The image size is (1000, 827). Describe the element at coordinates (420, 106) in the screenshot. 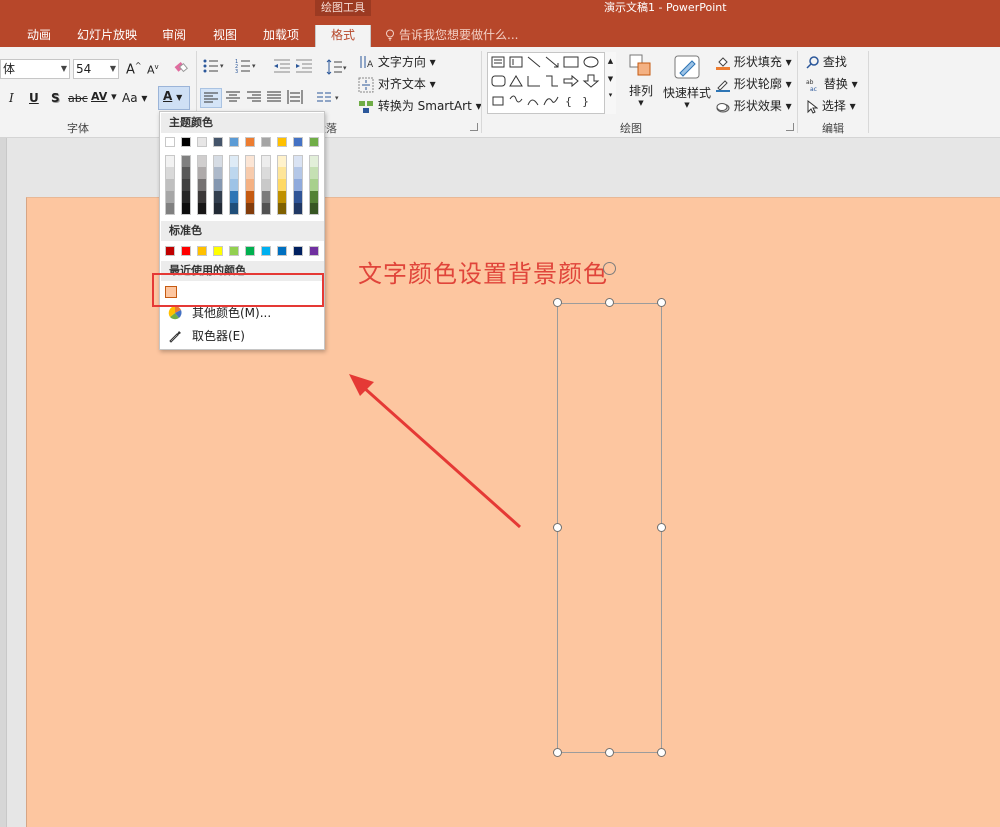

I see `convert-smartart-button: 转换为 SmartArt ▾` at that location.